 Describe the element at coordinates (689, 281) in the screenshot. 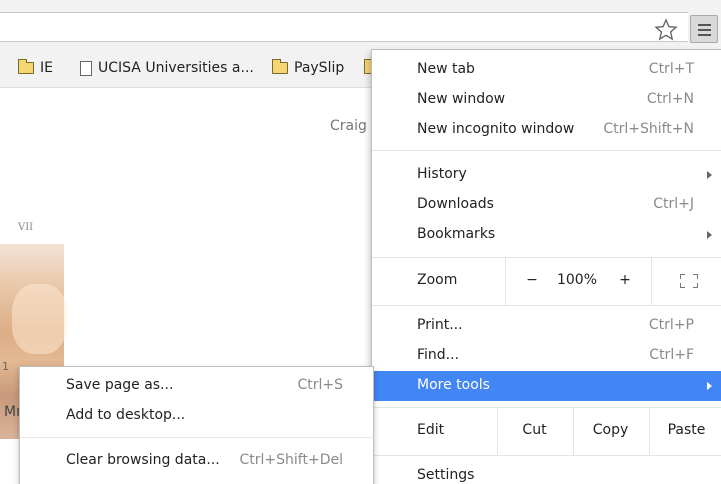

I see `fullscreen-icon` at that location.